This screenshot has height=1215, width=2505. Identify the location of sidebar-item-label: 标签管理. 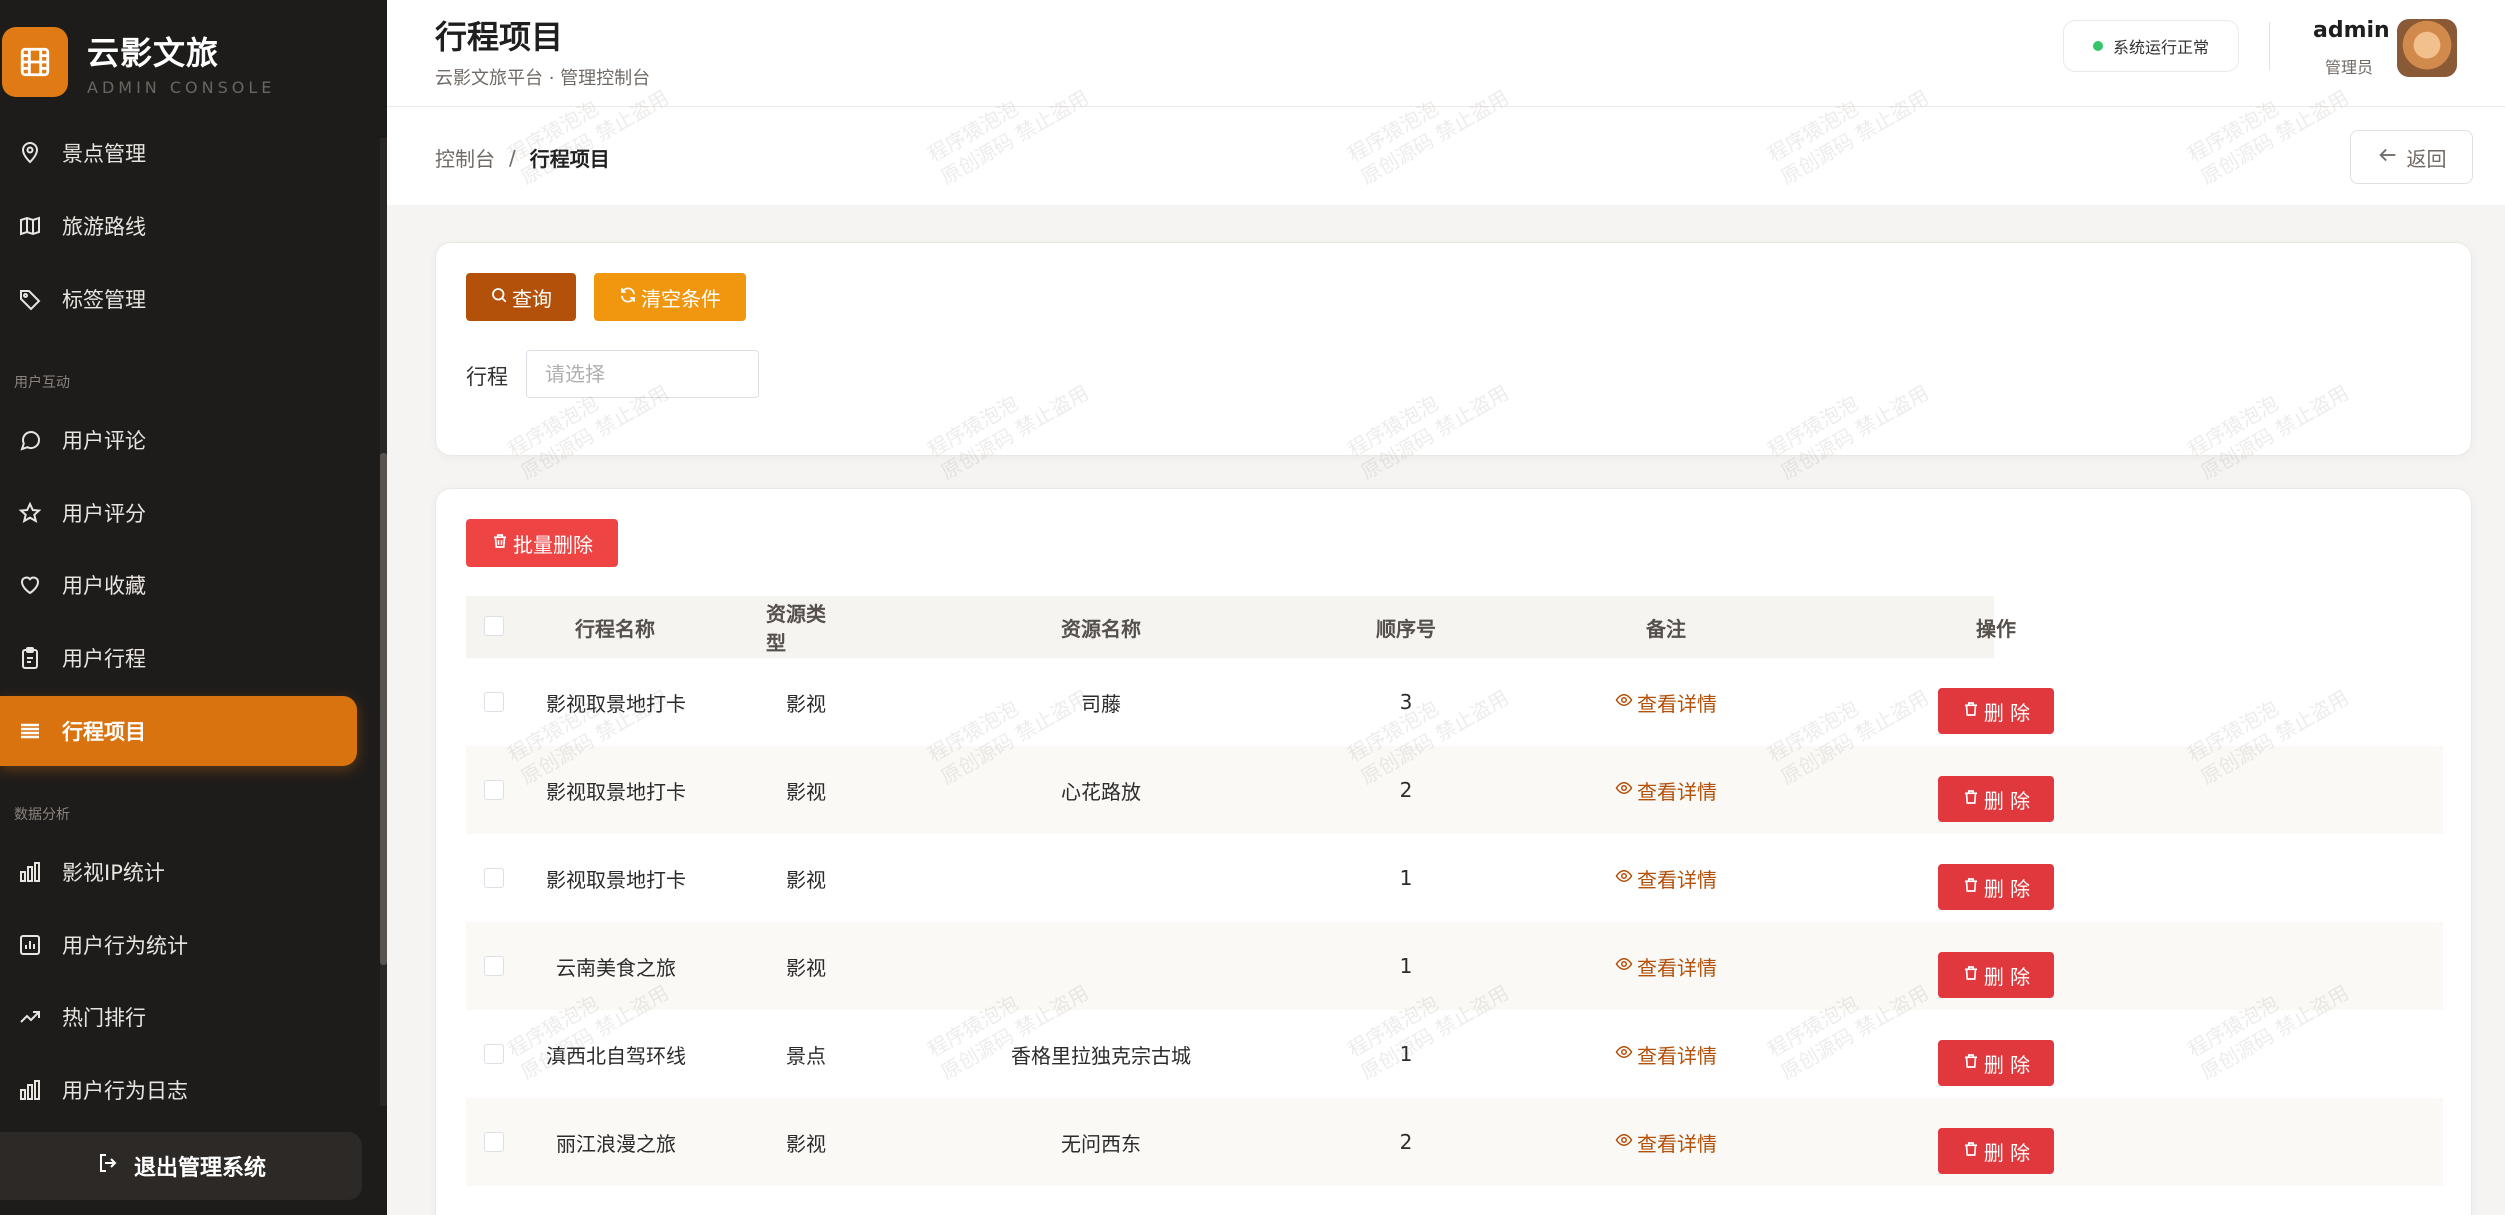
(104, 300).